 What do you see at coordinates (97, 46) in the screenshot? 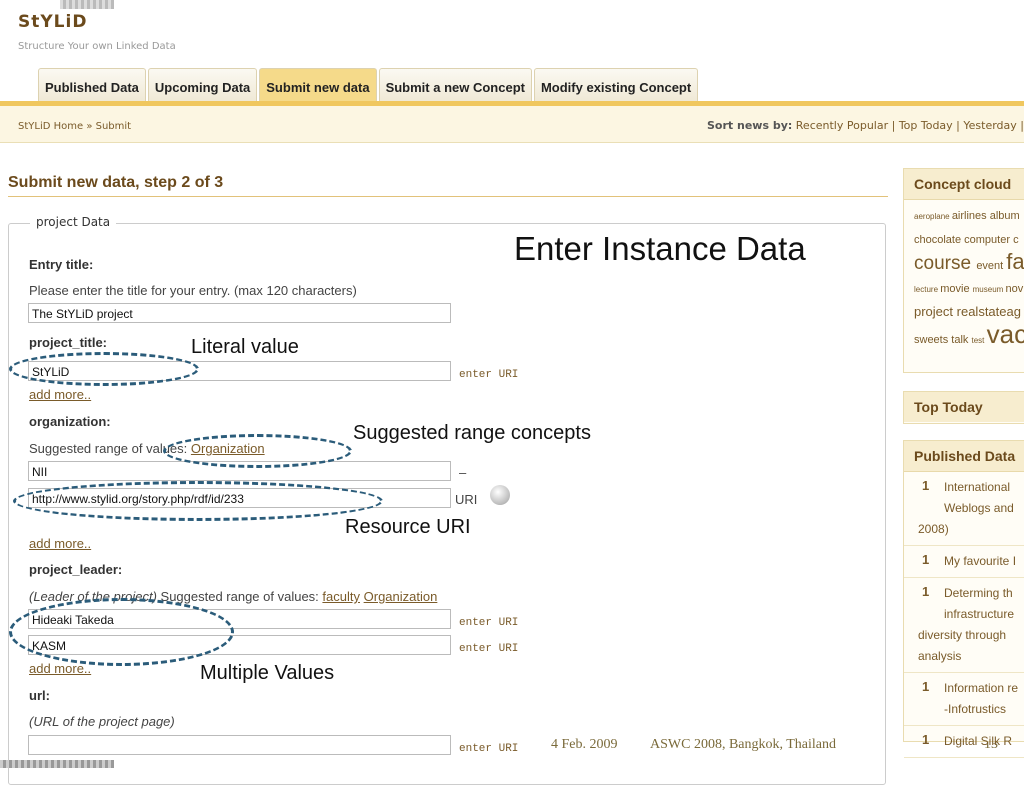
I see `app-tagline: Structure Your own Linked Data` at bounding box center [97, 46].